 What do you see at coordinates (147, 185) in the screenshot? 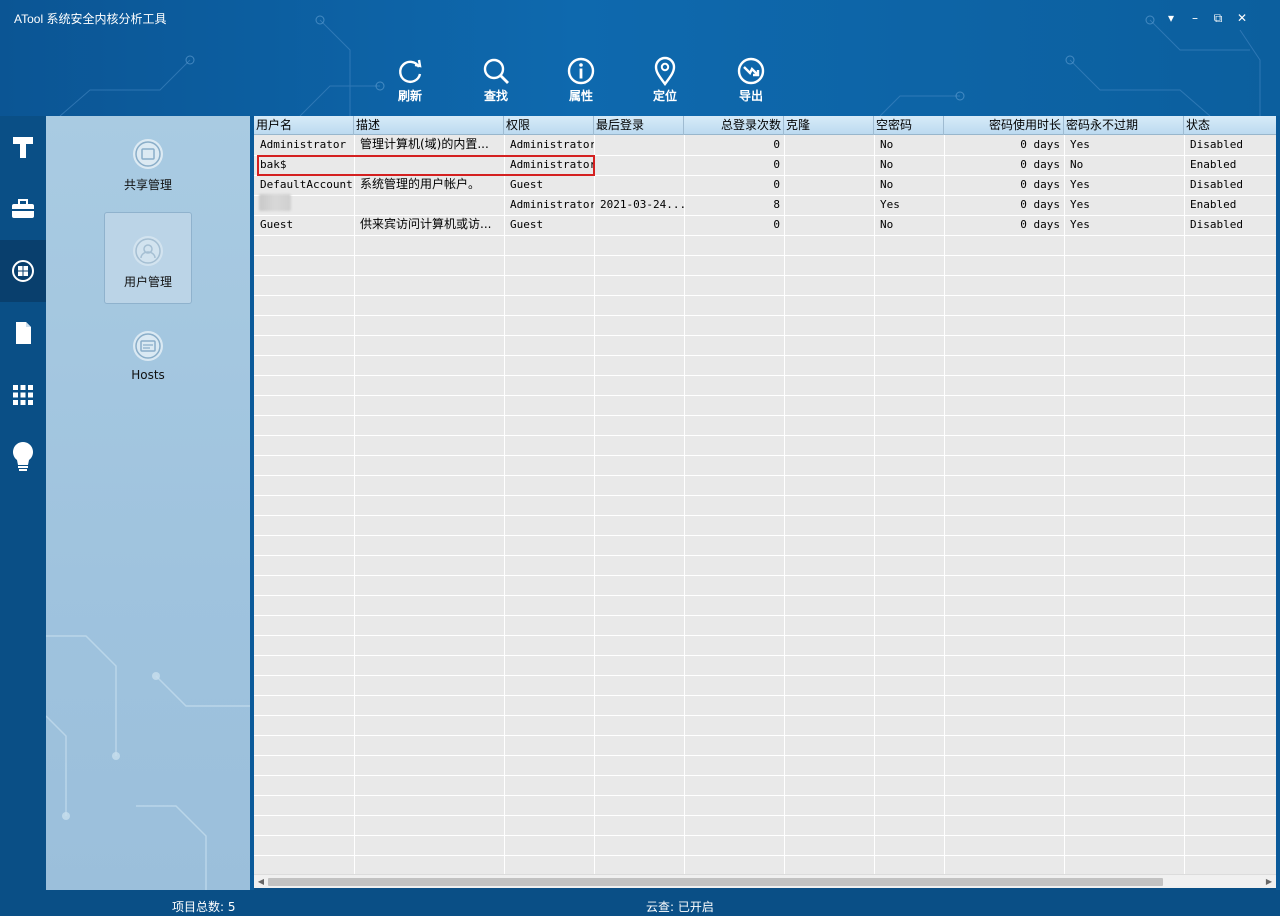
I see `module-label: 共享管理` at bounding box center [147, 185].